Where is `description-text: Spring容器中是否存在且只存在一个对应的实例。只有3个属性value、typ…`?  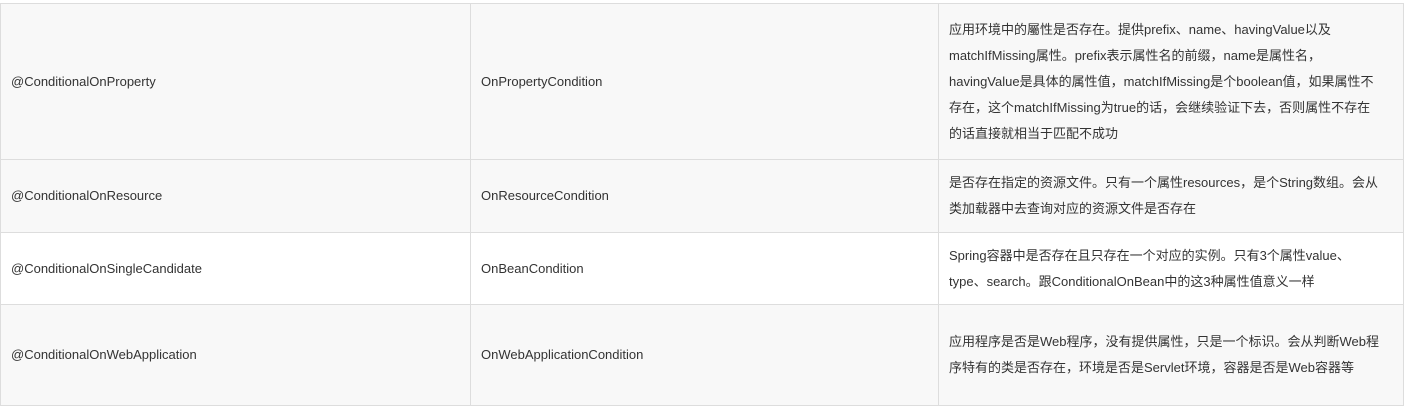
description-text: Spring容器中是否存在且只存在一个对应的实例。只有3个属性value、typ… is located at coordinates (1149, 268).